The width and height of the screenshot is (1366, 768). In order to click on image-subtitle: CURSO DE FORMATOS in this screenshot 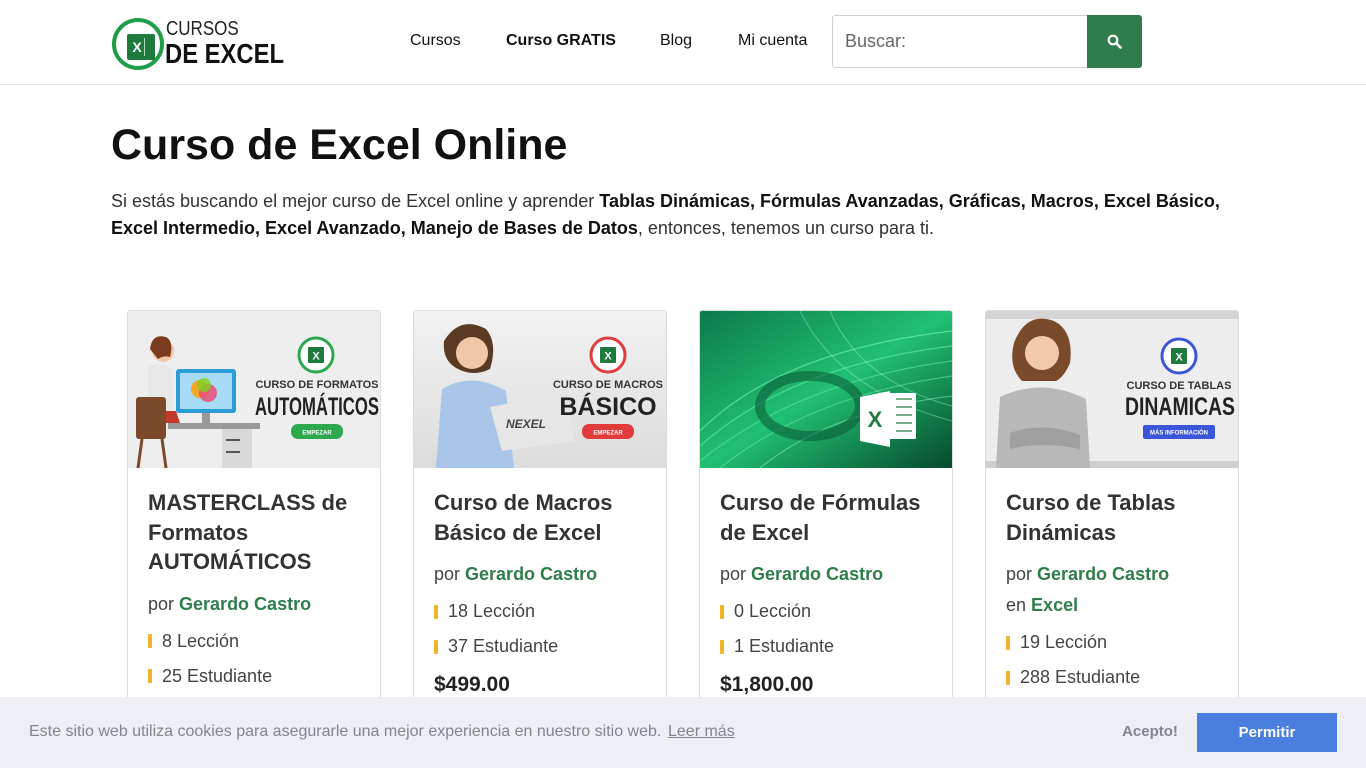, I will do `click(316, 385)`.